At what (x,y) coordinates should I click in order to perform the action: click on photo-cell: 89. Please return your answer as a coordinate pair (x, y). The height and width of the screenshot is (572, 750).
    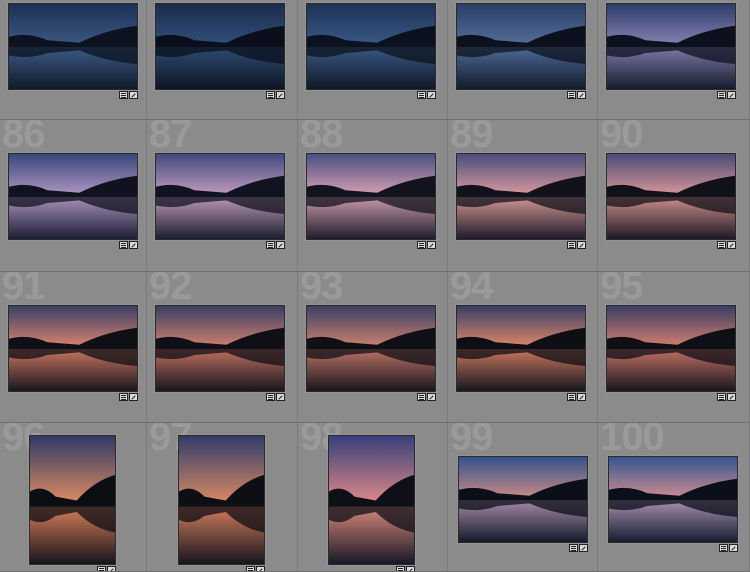
    Looking at the image, I should click on (523, 196).